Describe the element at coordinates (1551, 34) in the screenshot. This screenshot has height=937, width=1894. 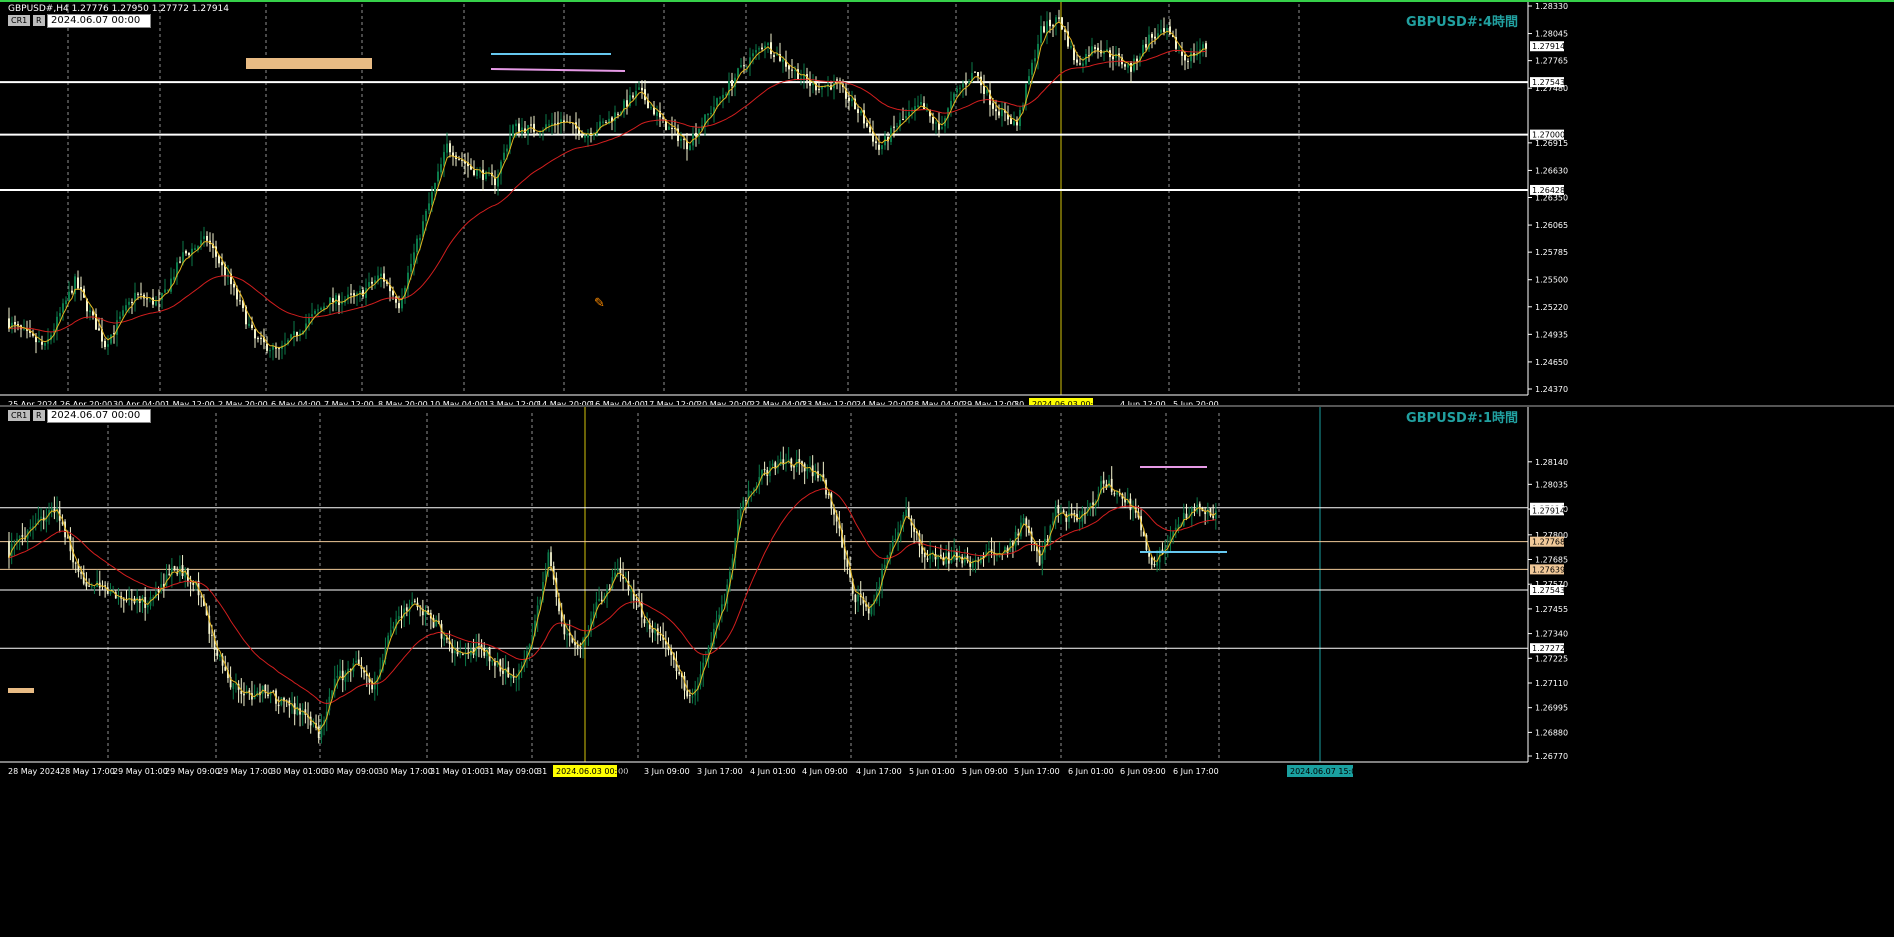
I see `price-axis-label: 1.28045` at that location.